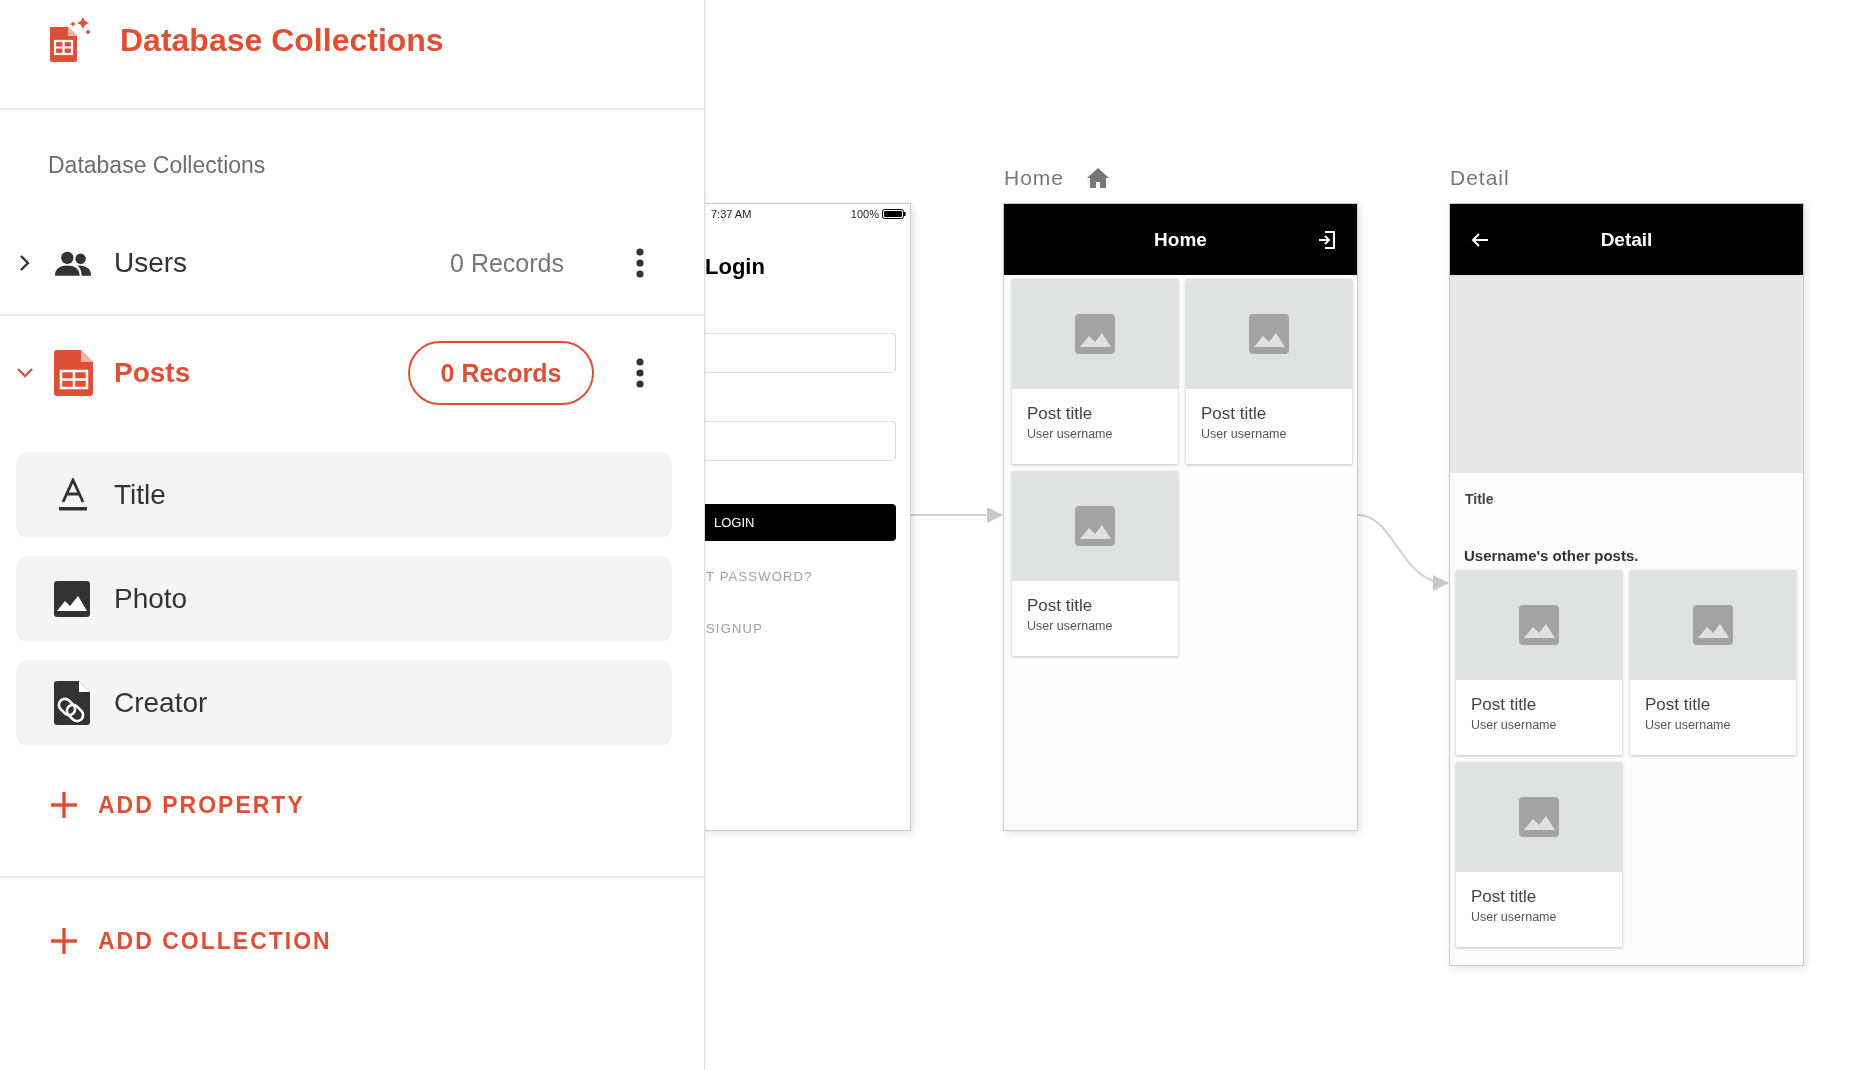 The image size is (1854, 1070). What do you see at coordinates (161, 703) in the screenshot?
I see `property-name: Creator` at bounding box center [161, 703].